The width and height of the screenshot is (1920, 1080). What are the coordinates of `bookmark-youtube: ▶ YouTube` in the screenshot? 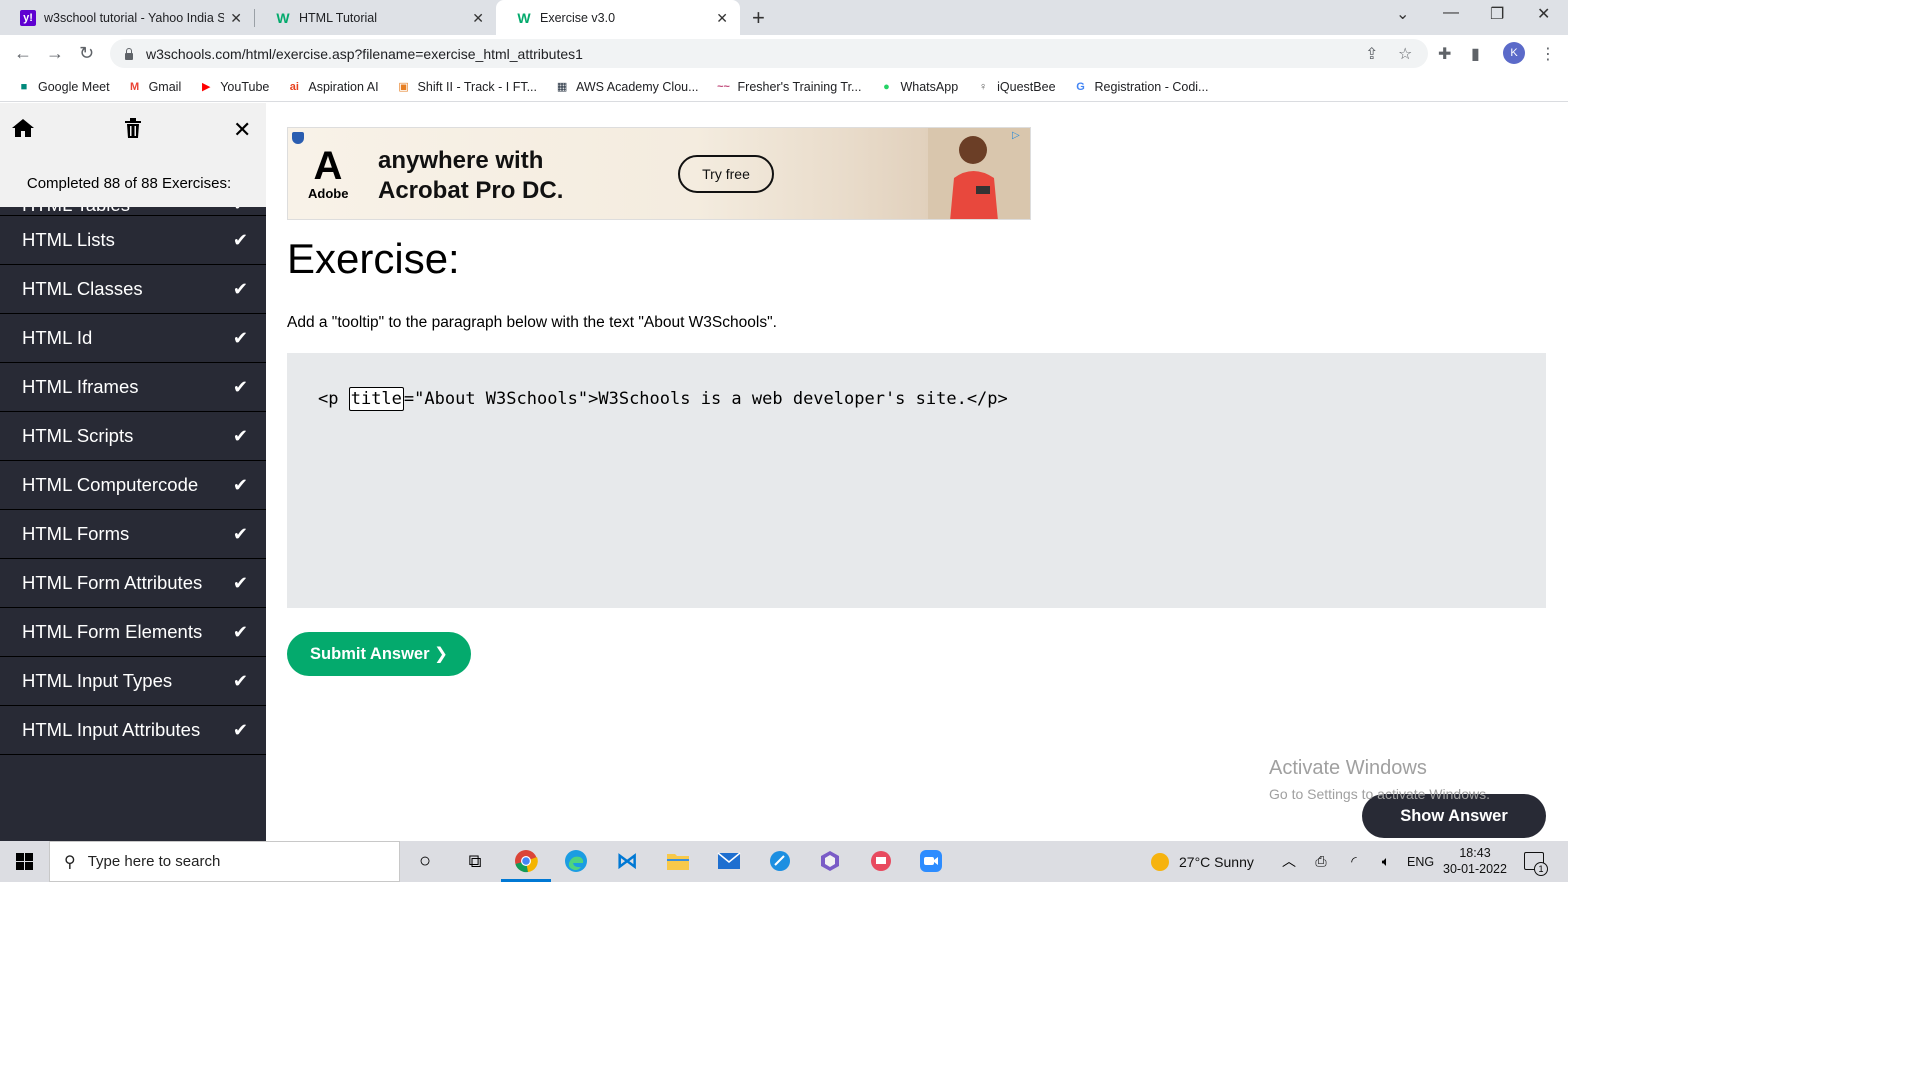 It's located at (233, 87).